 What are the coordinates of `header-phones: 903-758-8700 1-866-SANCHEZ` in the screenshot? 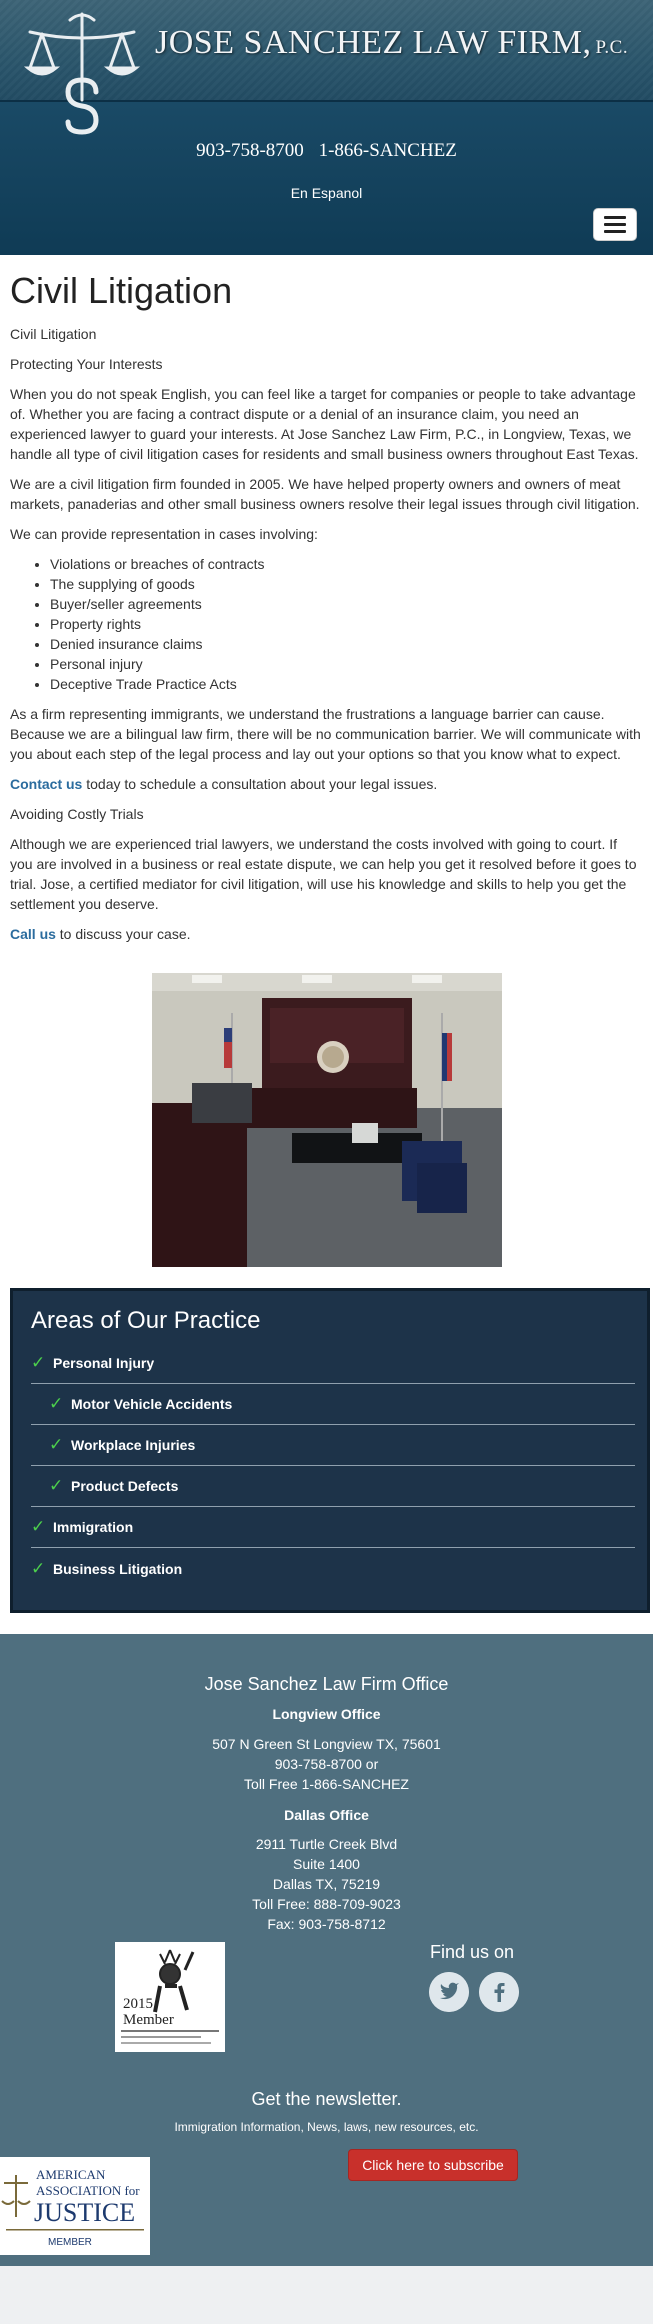 It's located at (326, 151).